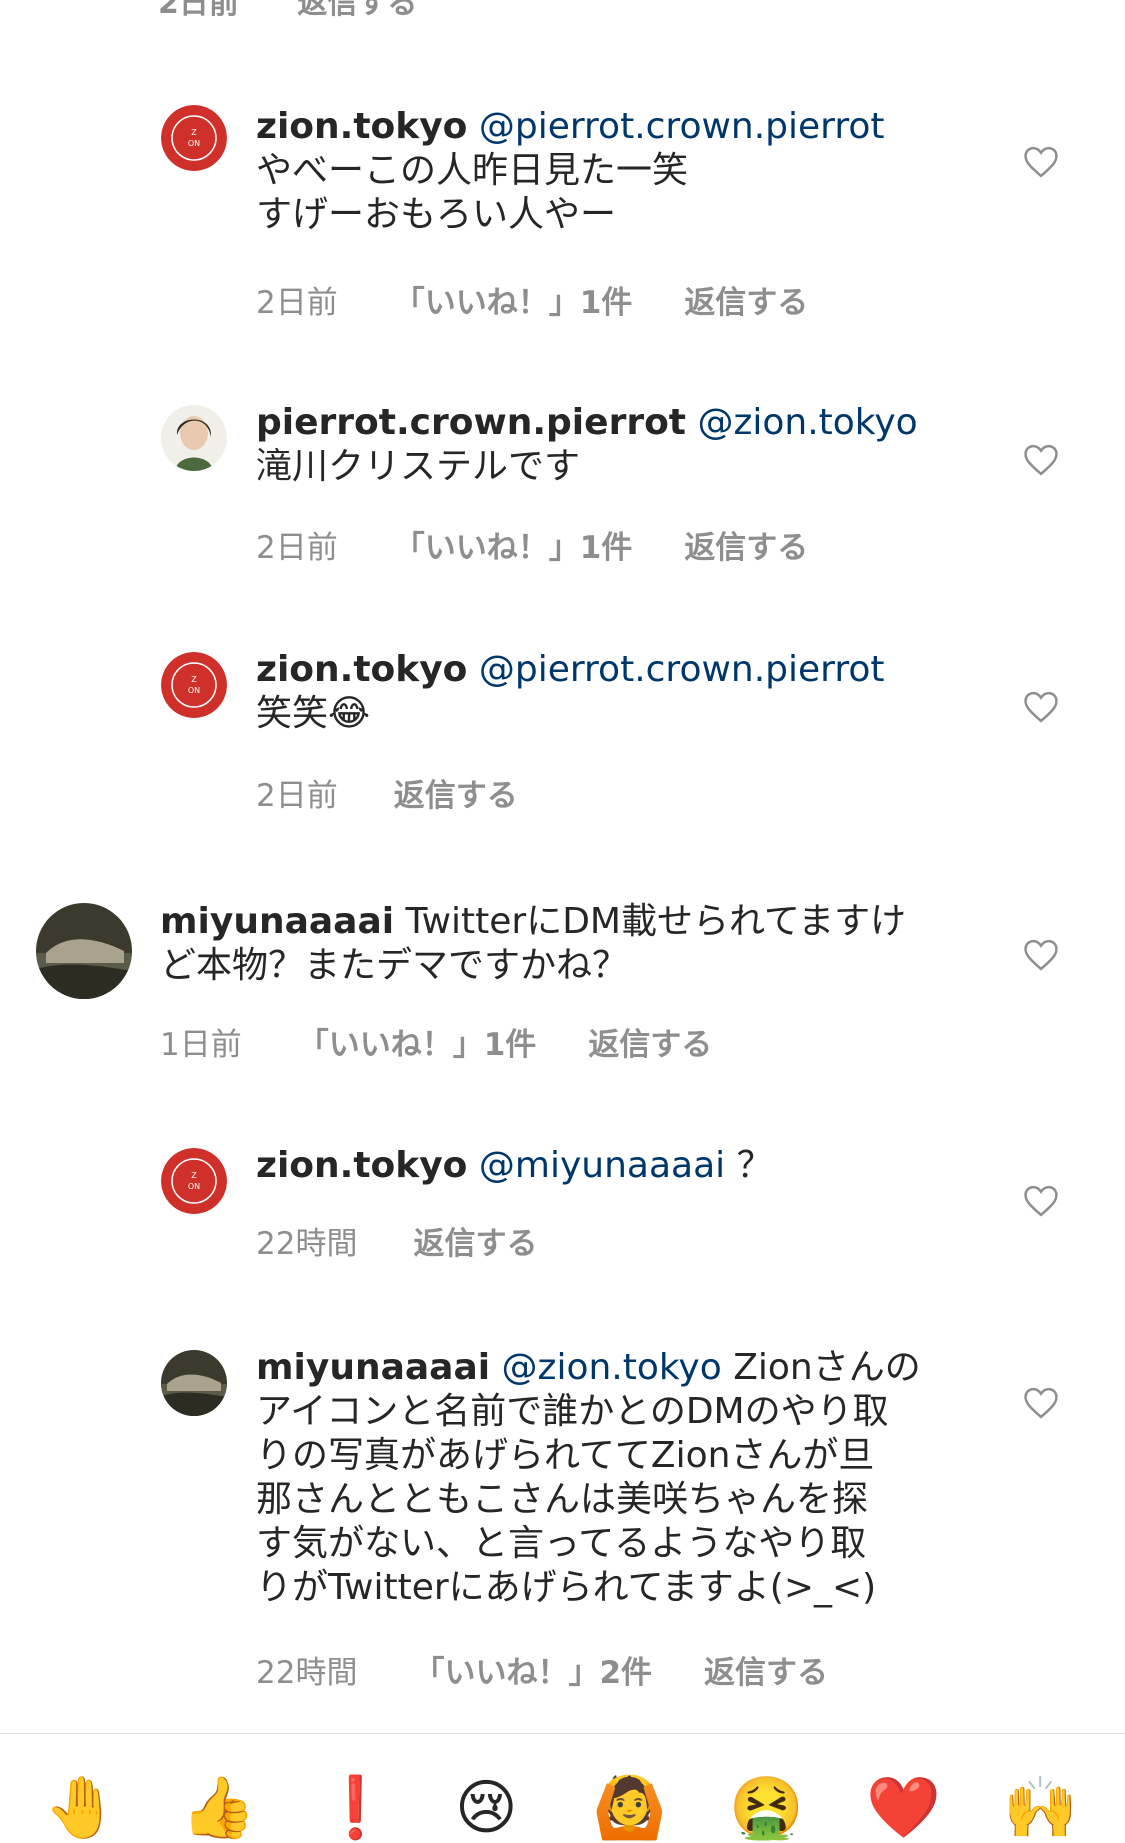  What do you see at coordinates (218, 1808) in the screenshot?
I see `thumbs-up-emoji-icon: 👍` at bounding box center [218, 1808].